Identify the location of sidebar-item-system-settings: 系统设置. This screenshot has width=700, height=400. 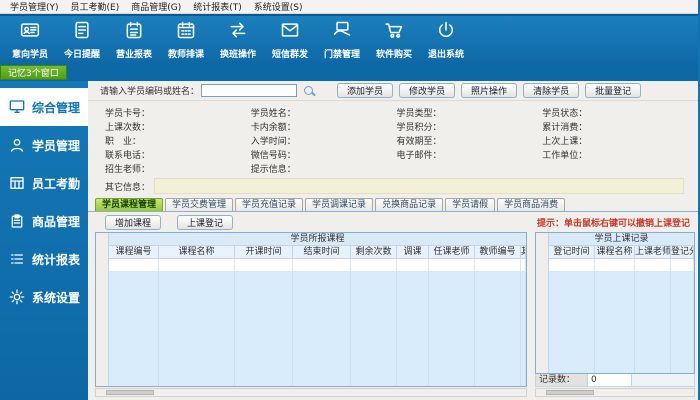
(44, 297).